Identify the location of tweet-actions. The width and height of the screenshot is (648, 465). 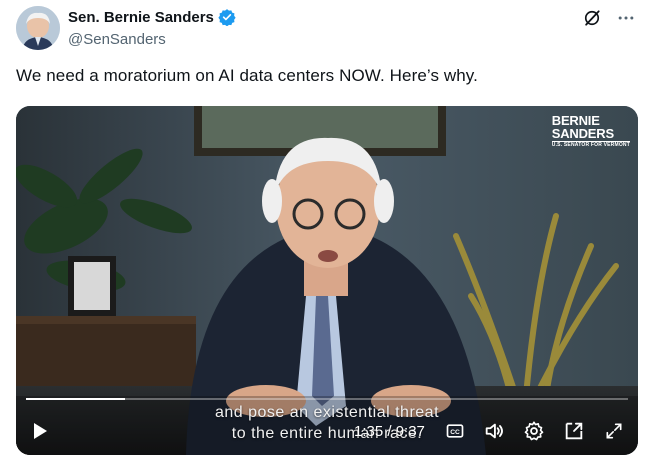
(609, 18).